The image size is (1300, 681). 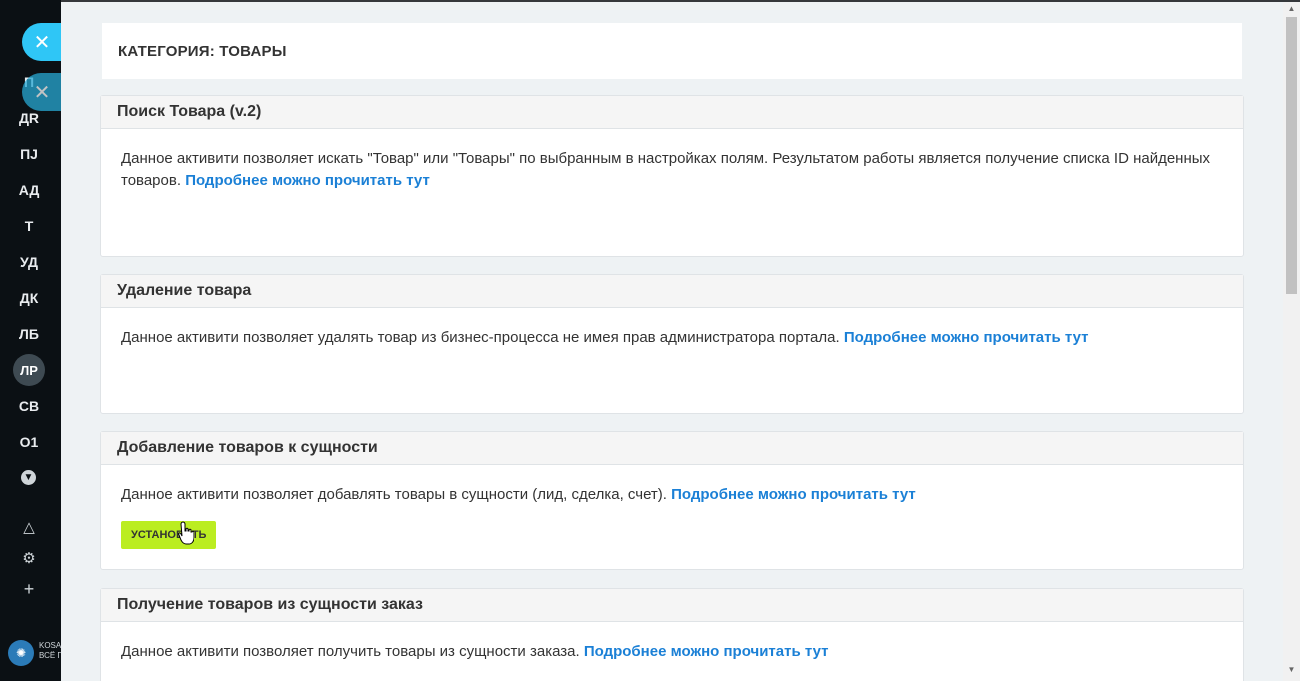 I want to click on close-slider-button: ✕, so click(x=42, y=42).